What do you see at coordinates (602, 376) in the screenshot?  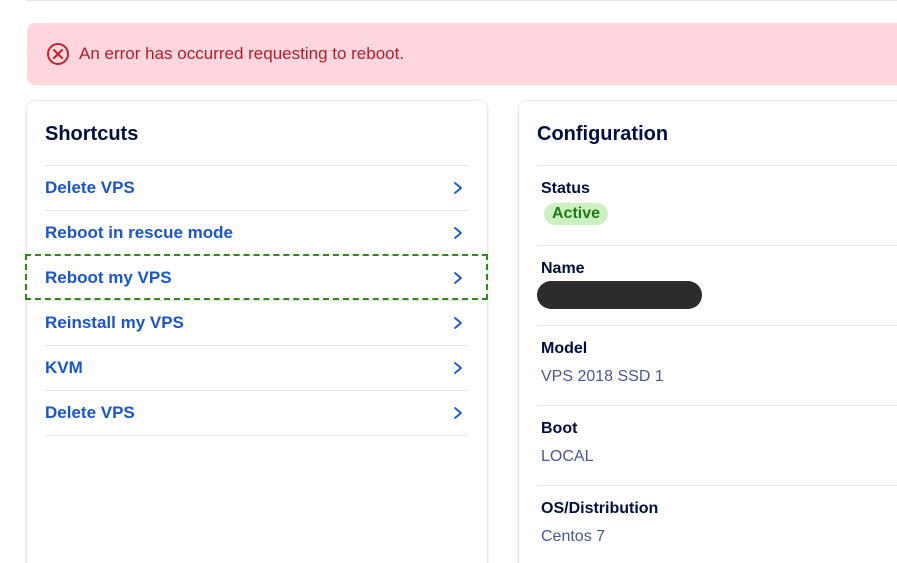 I see `config-value-model: VPS 2018 SSD 1` at bounding box center [602, 376].